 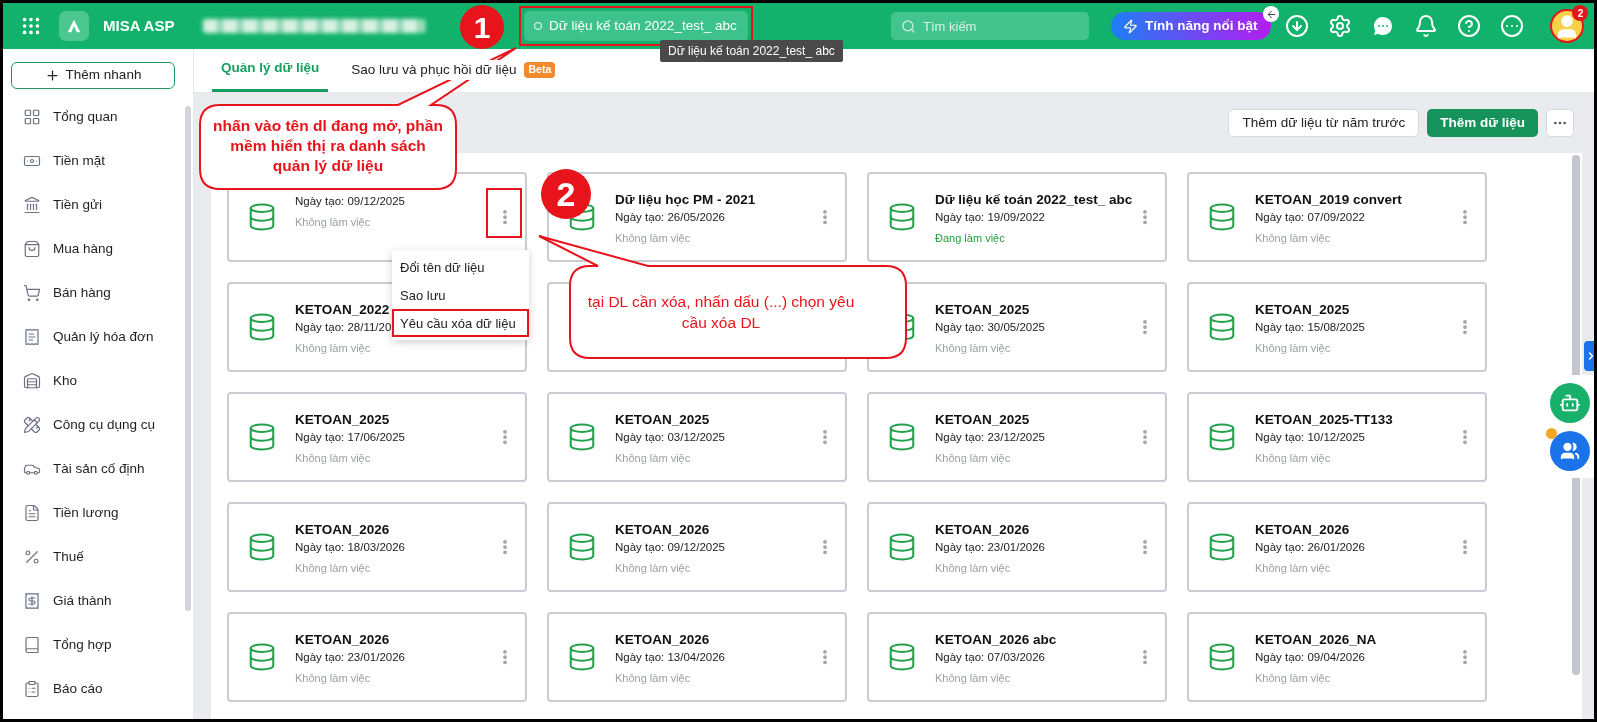 I want to click on app-name: MISA ASP, so click(x=139, y=25).